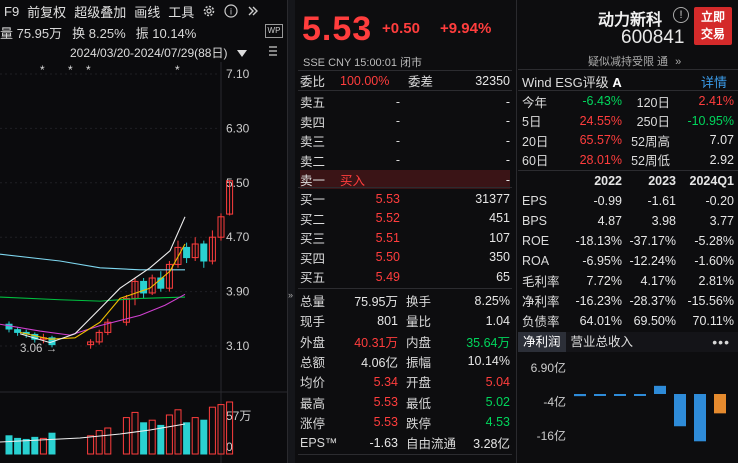 Image resolution: width=738 pixels, height=463 pixels. I want to click on financial-cell: 负债率, so click(541, 322).